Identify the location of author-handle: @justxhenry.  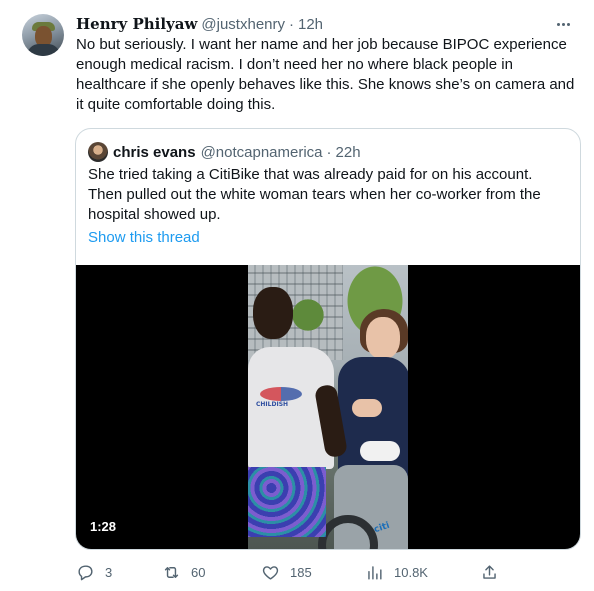
(243, 24).